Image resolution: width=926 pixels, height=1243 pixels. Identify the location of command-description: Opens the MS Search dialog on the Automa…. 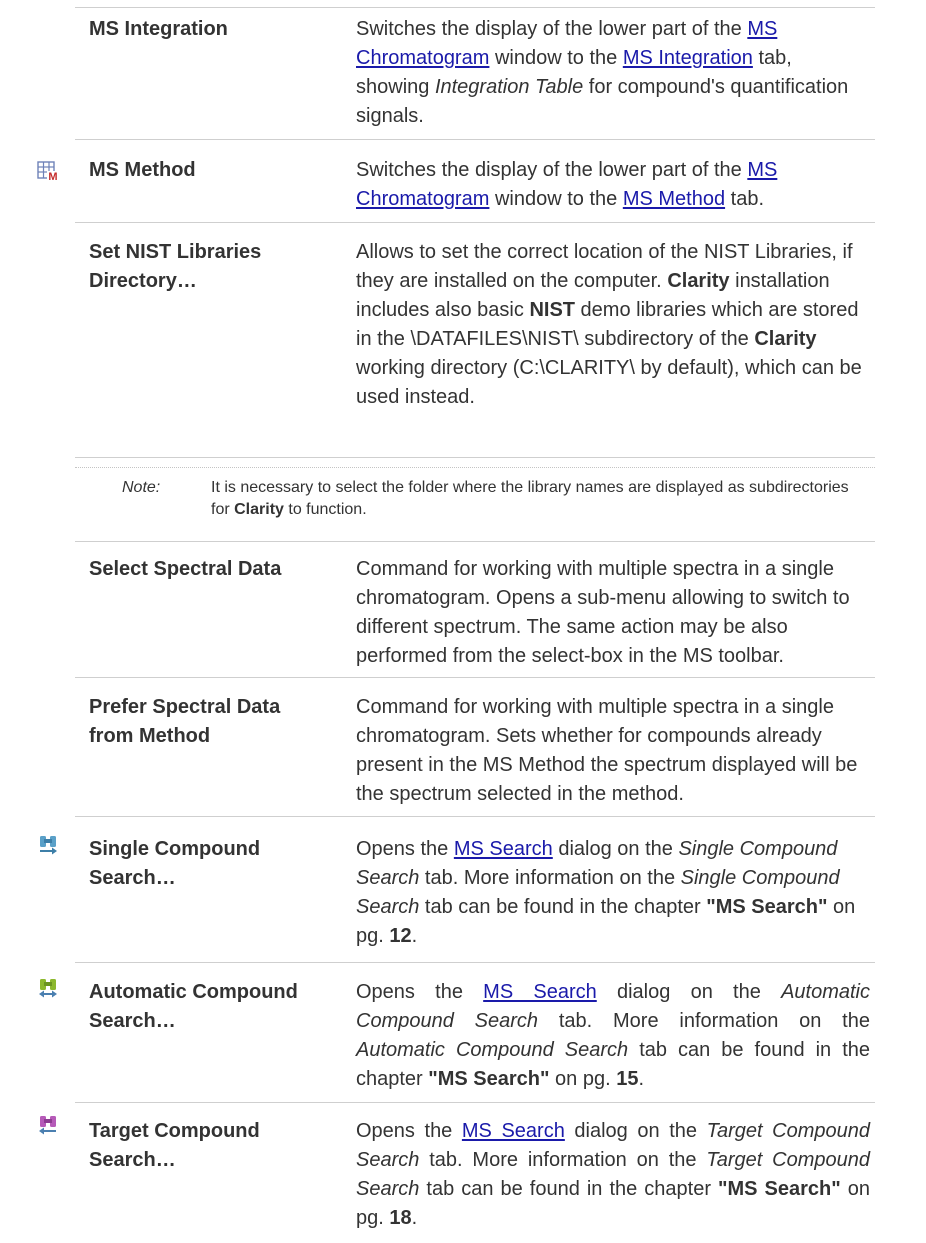
(613, 1035).